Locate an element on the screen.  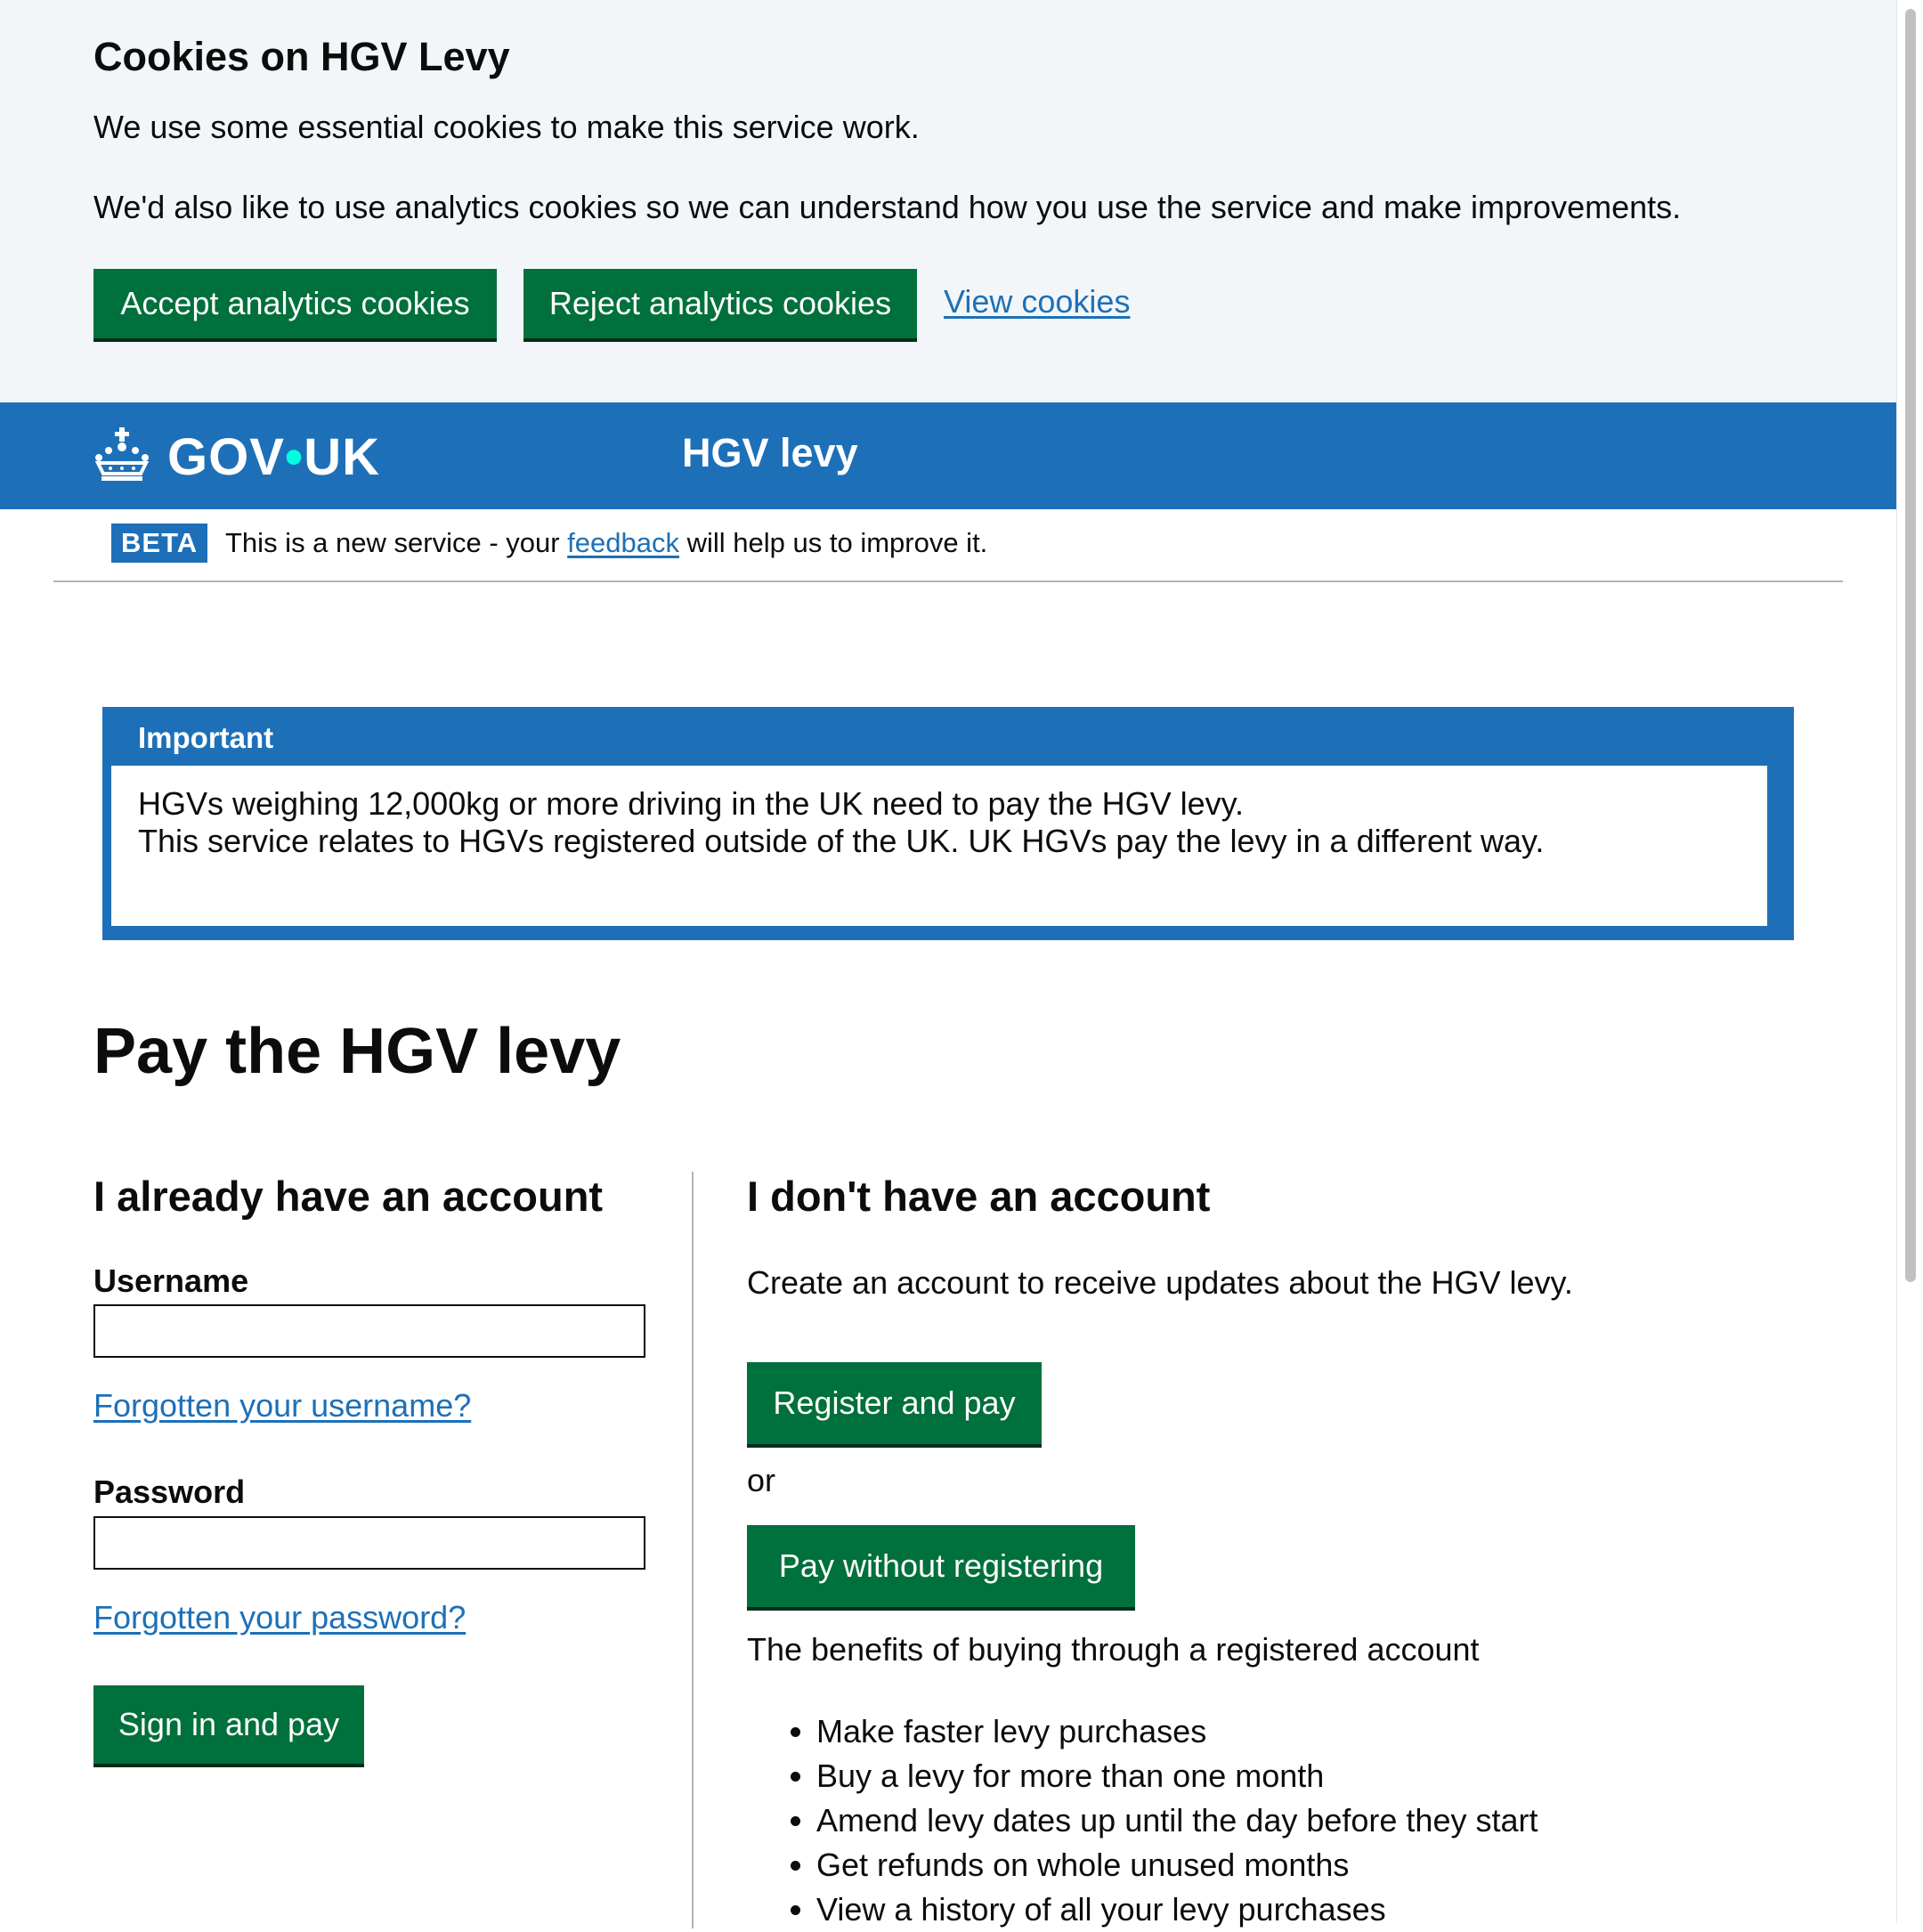
page-scrollbar is located at coordinates (1909, 962).